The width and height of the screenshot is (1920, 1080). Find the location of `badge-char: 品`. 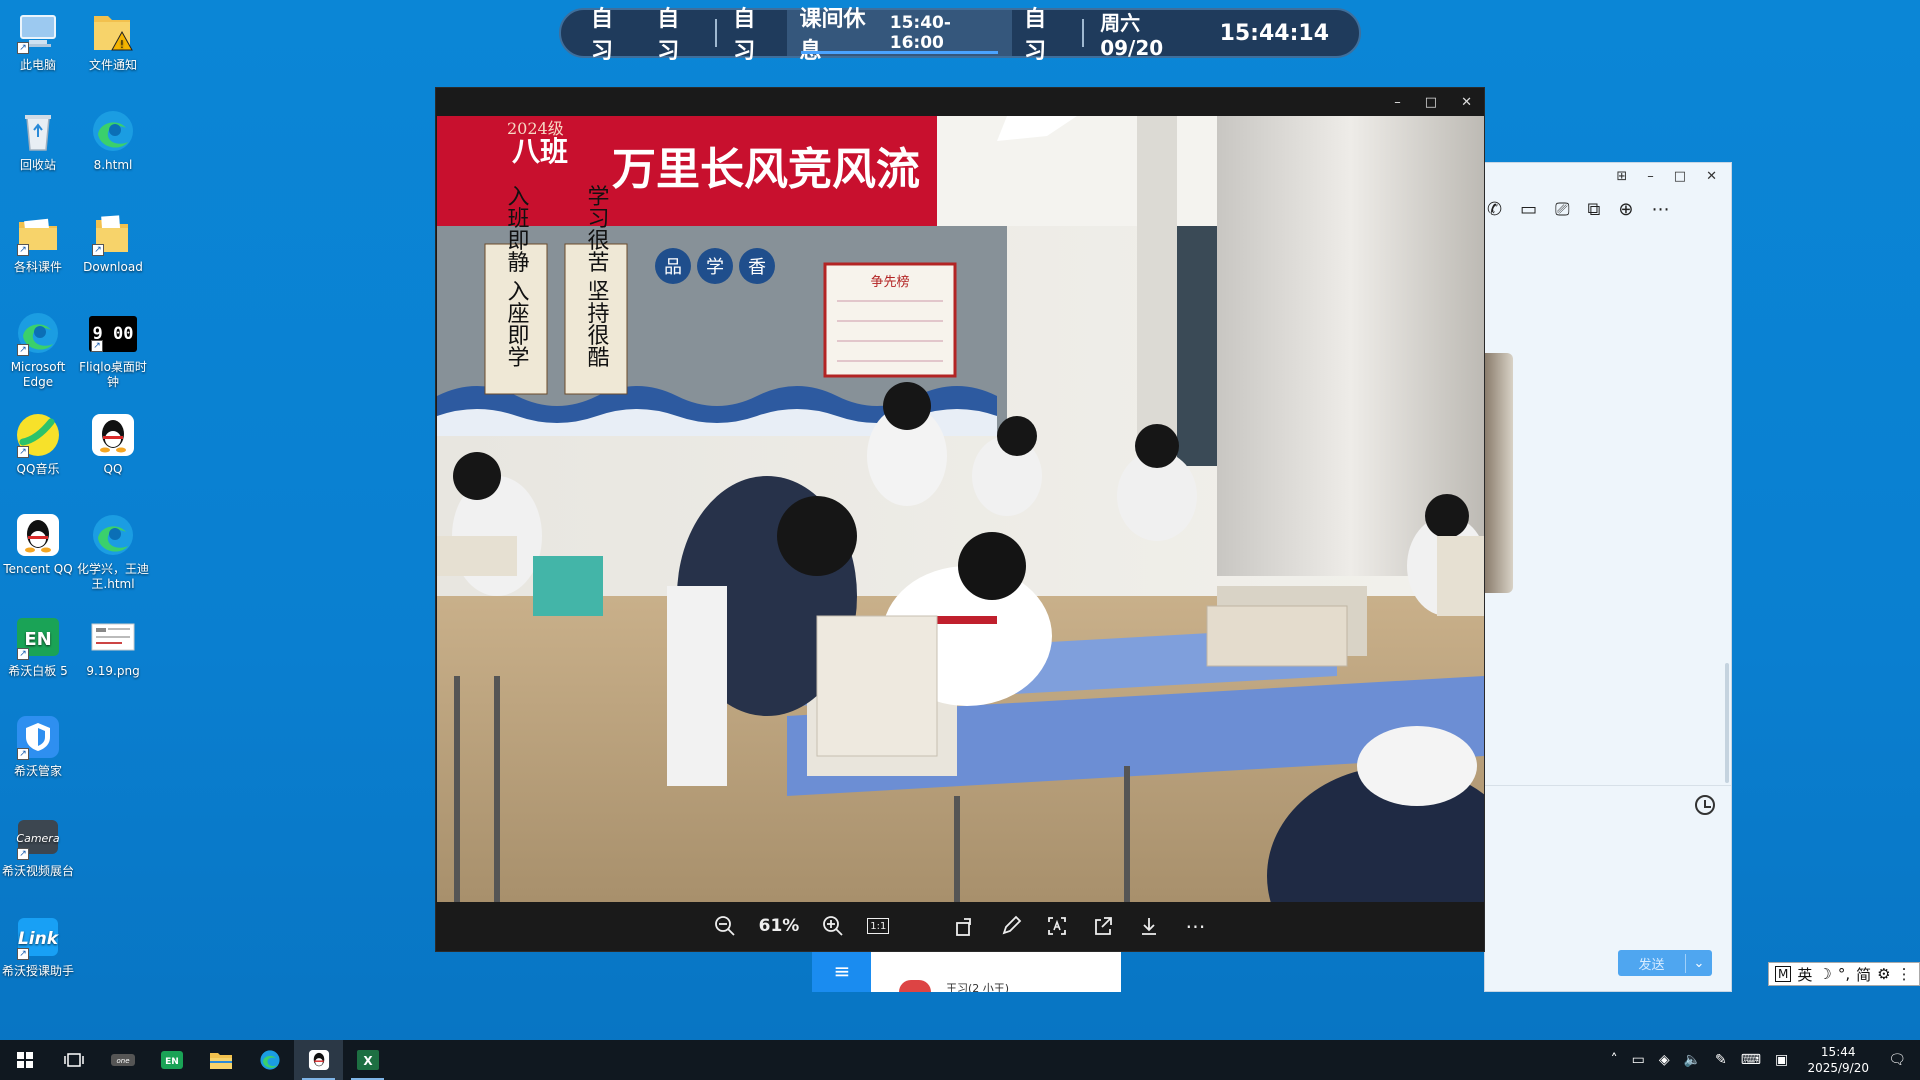

badge-char: 品 is located at coordinates (673, 267).